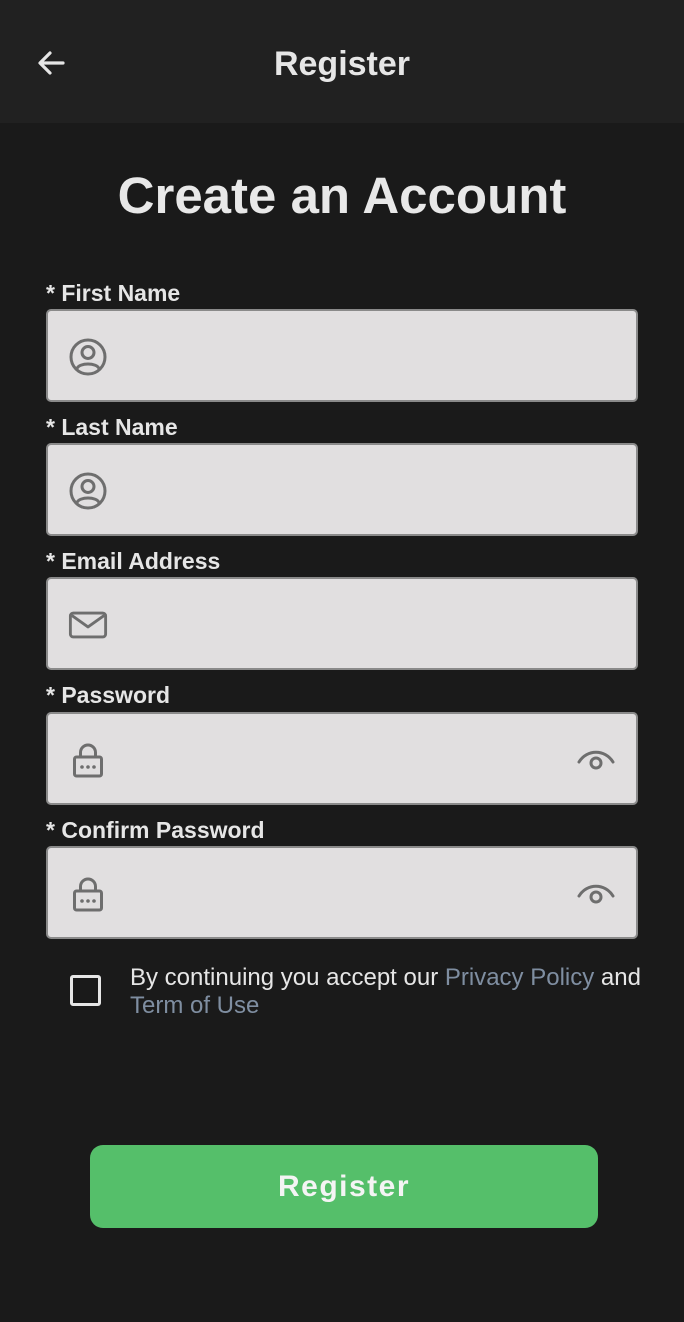 This screenshot has width=684, height=1322. Describe the element at coordinates (108, 695) in the screenshot. I see `password-label: * Password` at that location.